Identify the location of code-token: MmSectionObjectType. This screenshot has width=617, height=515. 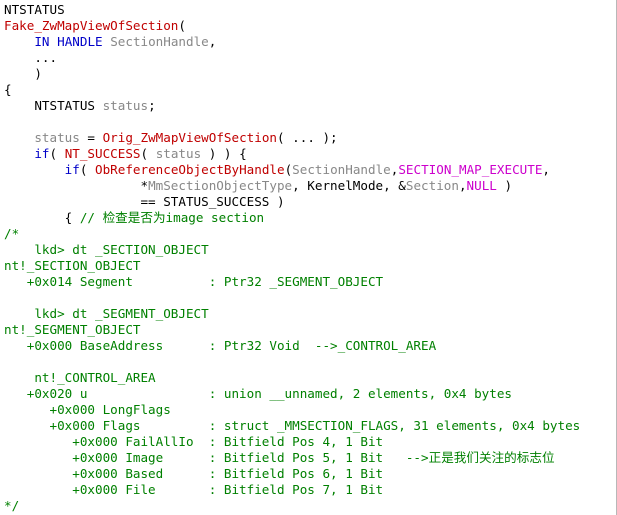
(220, 185).